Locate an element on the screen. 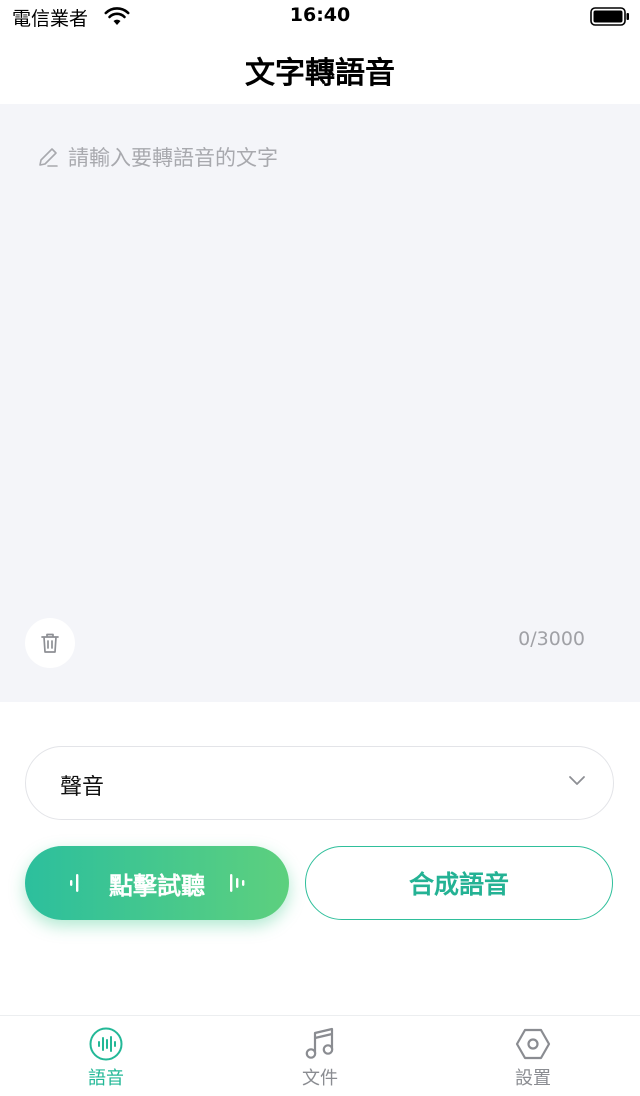 This screenshot has height=1096, width=640. status-bar: 電信業者 16:40 is located at coordinates (320, 17).